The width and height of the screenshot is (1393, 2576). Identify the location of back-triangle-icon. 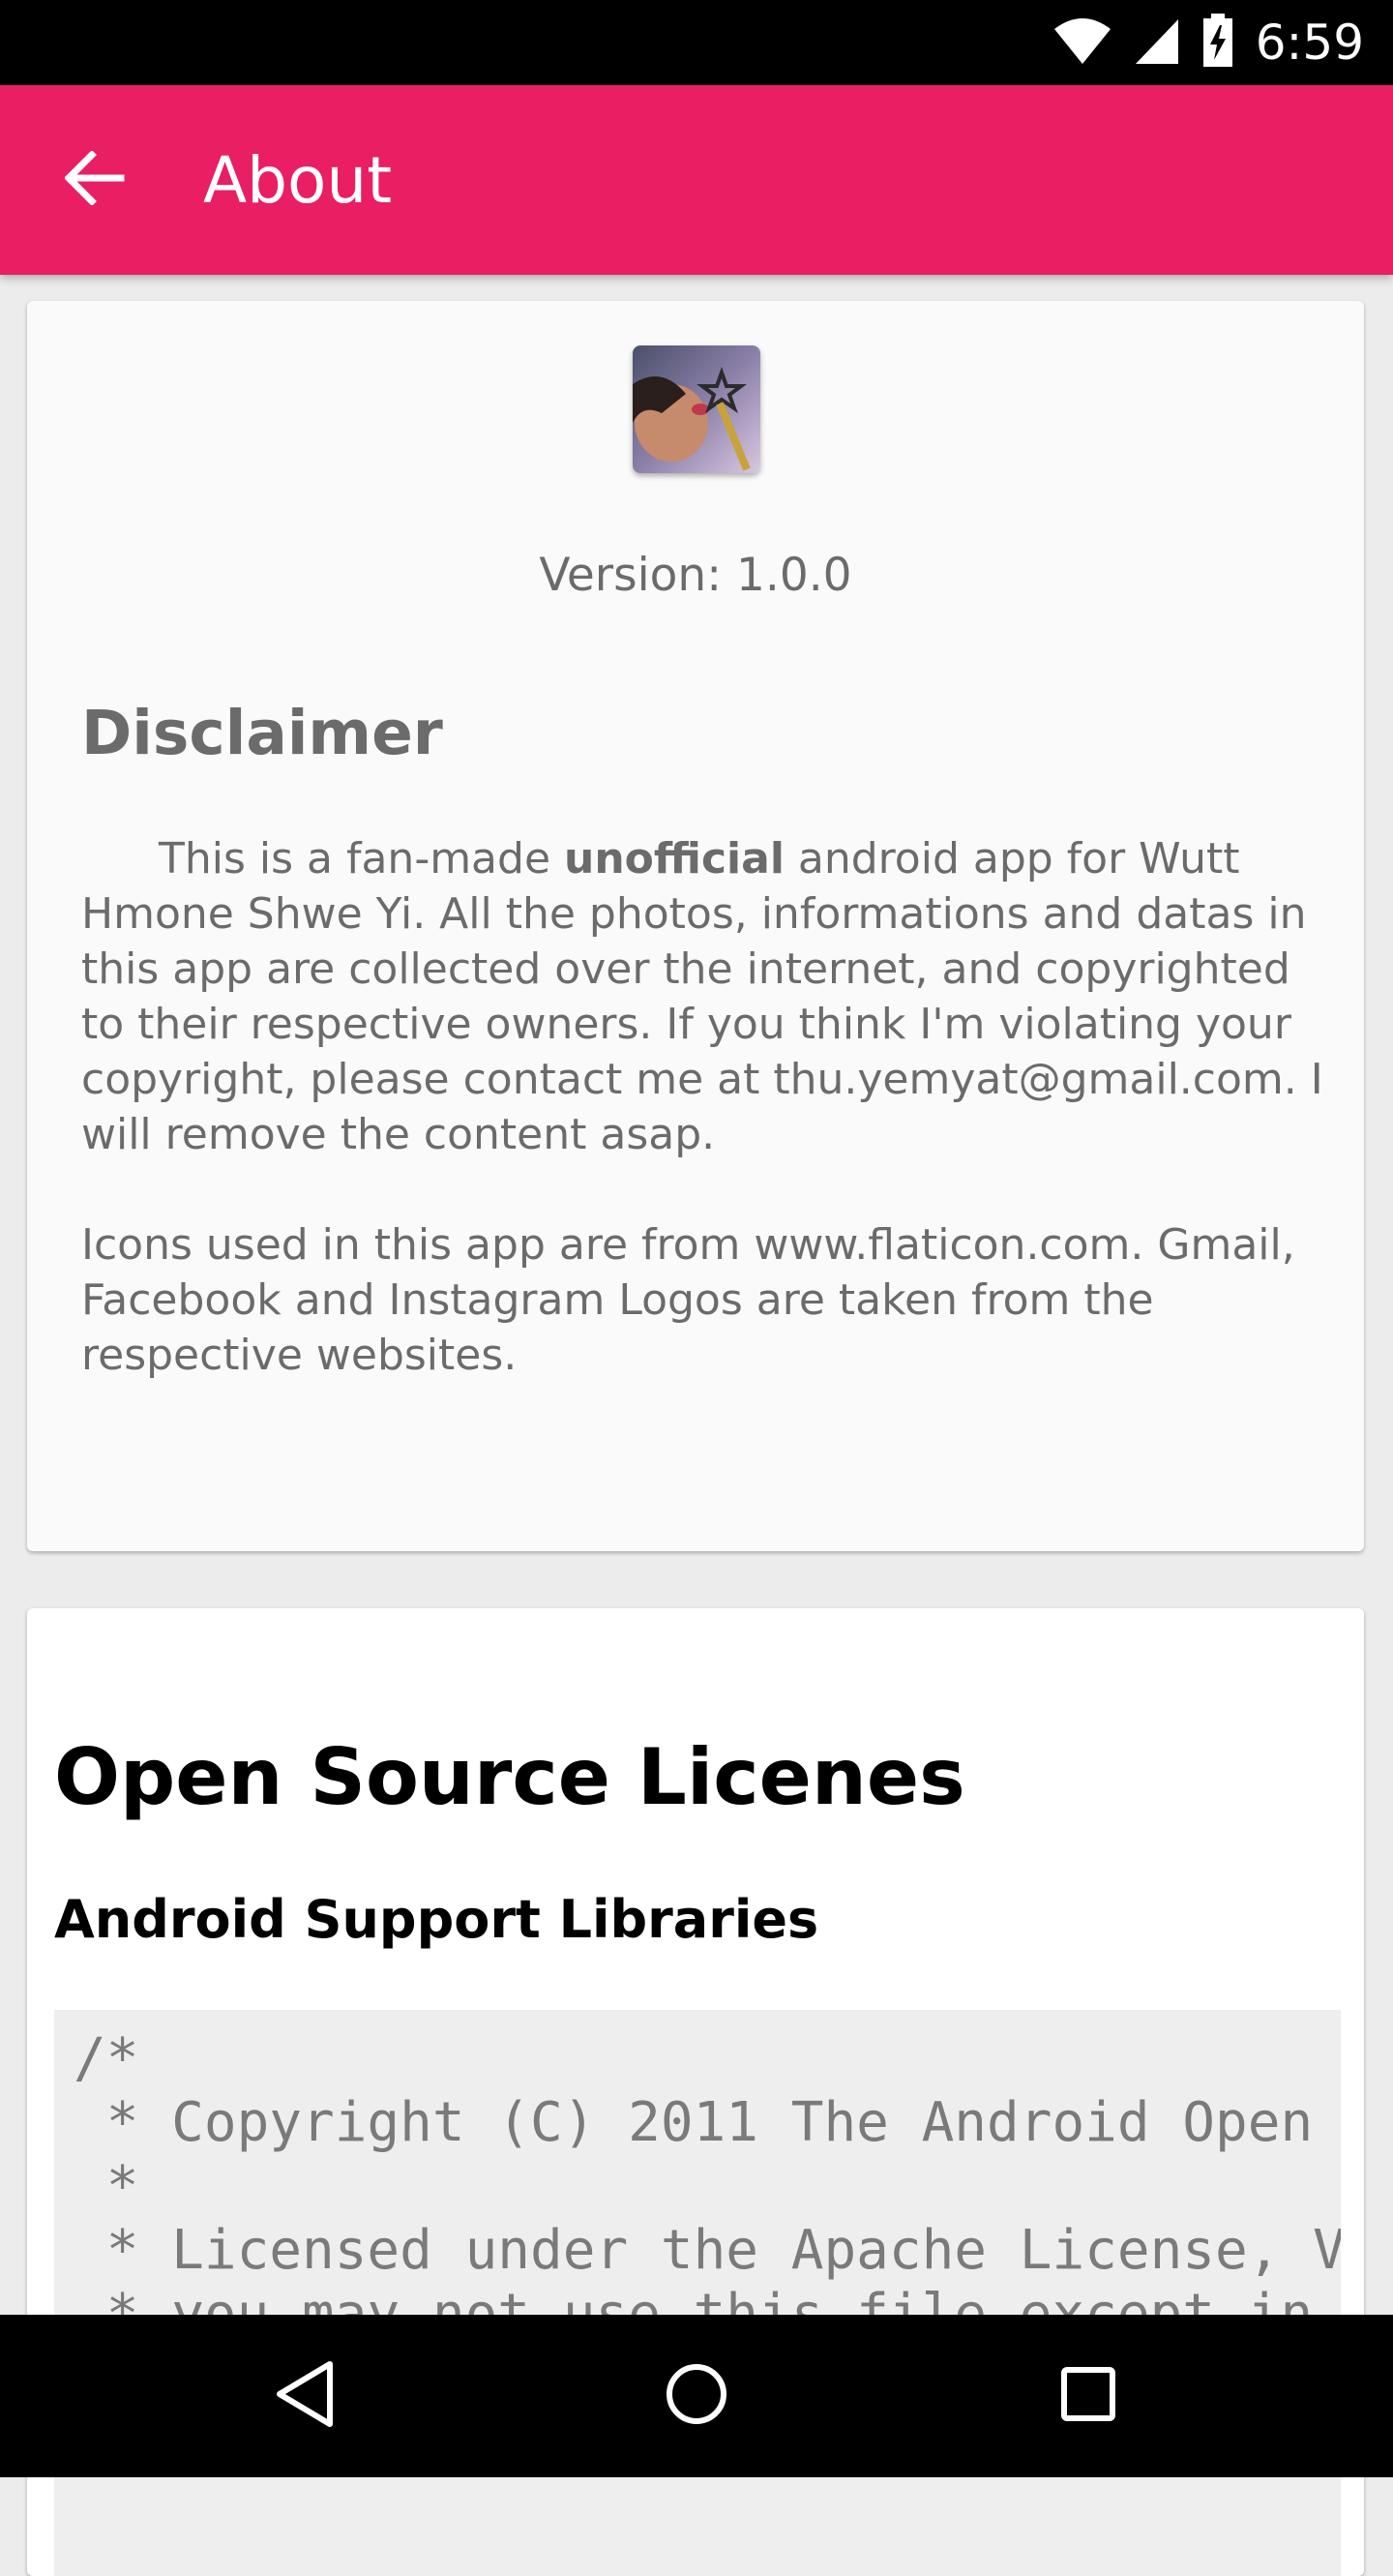
(305, 2396).